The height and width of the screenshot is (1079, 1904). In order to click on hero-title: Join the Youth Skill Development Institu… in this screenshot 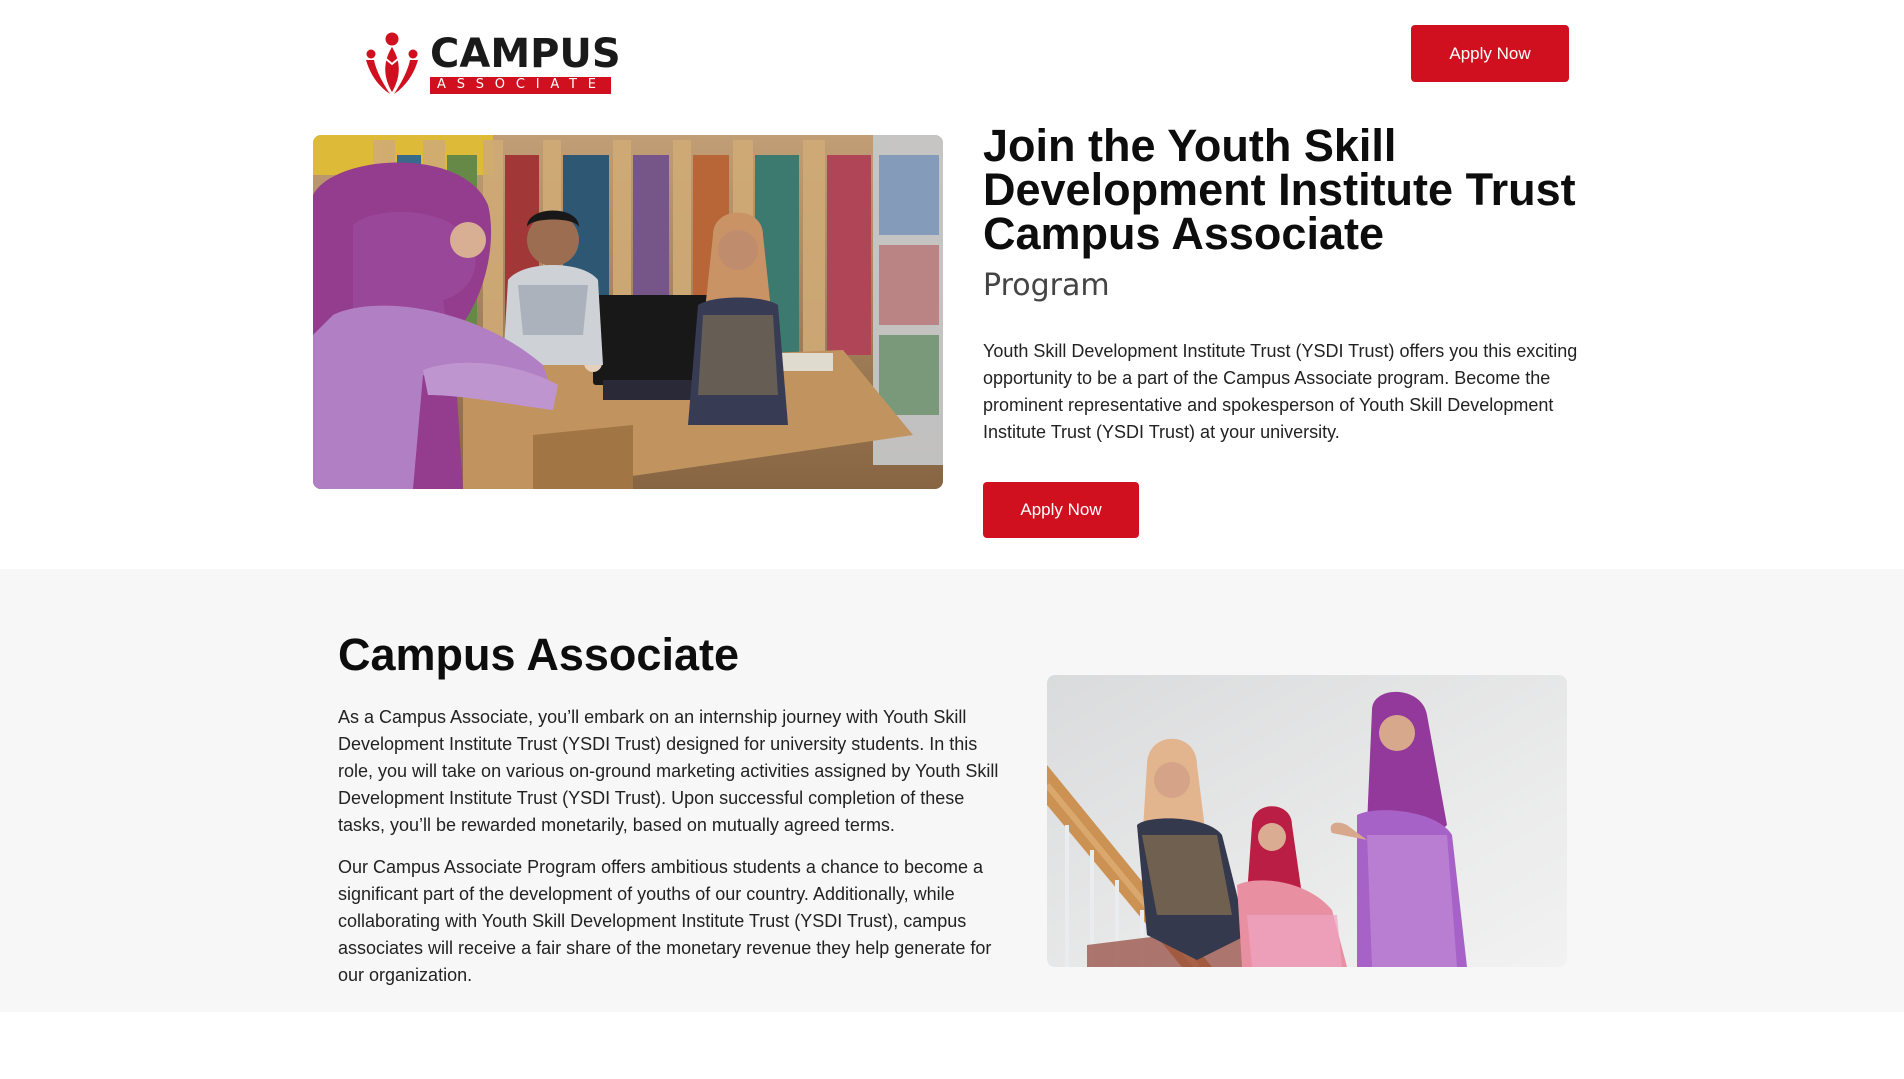, I will do `click(1279, 189)`.